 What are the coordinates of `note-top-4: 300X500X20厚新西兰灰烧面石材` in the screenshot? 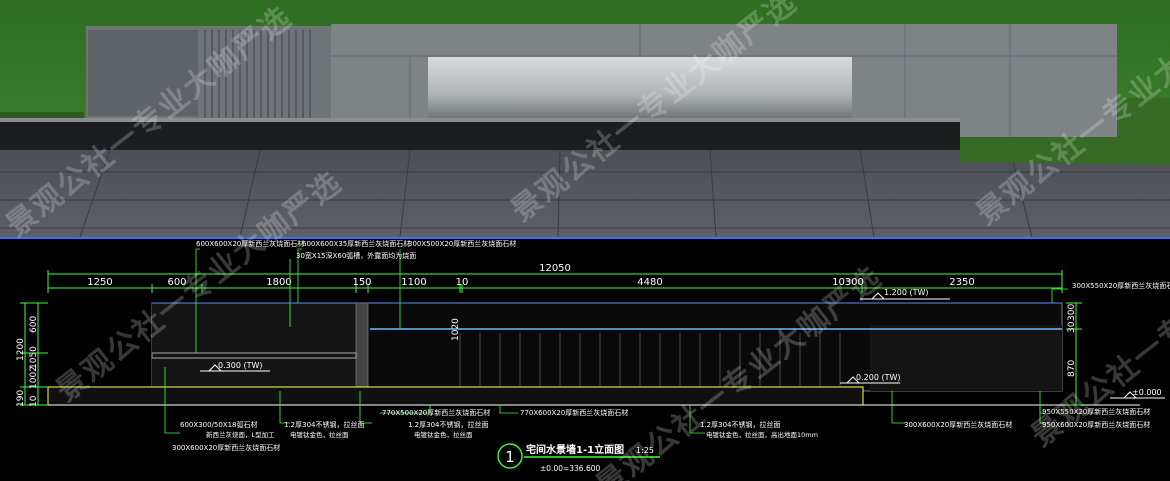 It's located at (462, 243).